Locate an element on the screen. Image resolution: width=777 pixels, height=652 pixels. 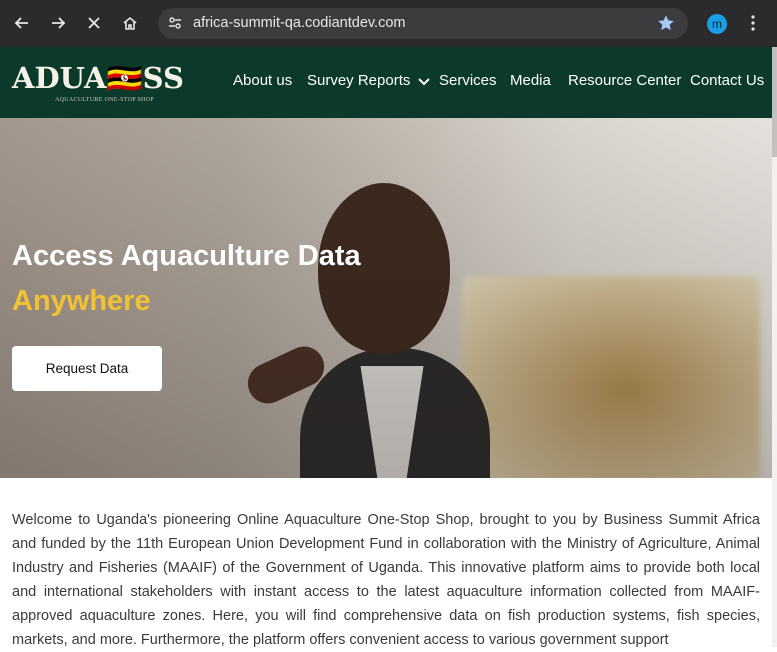
logo-wordmark: ADUA🇺🇬SS is located at coordinates (98, 78).